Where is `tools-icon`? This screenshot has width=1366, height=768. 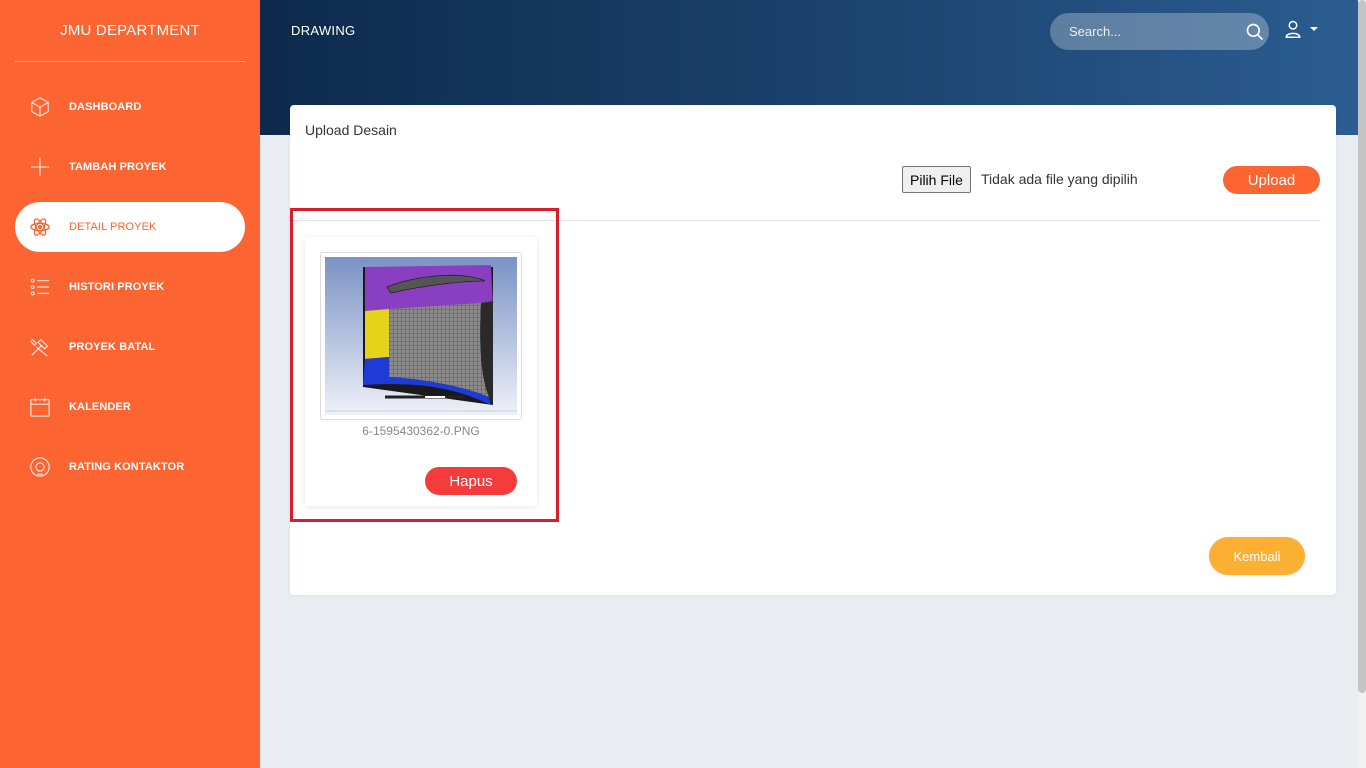 tools-icon is located at coordinates (40, 347).